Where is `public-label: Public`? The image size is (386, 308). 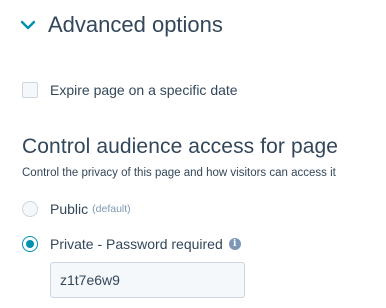 public-label: Public is located at coordinates (69, 209).